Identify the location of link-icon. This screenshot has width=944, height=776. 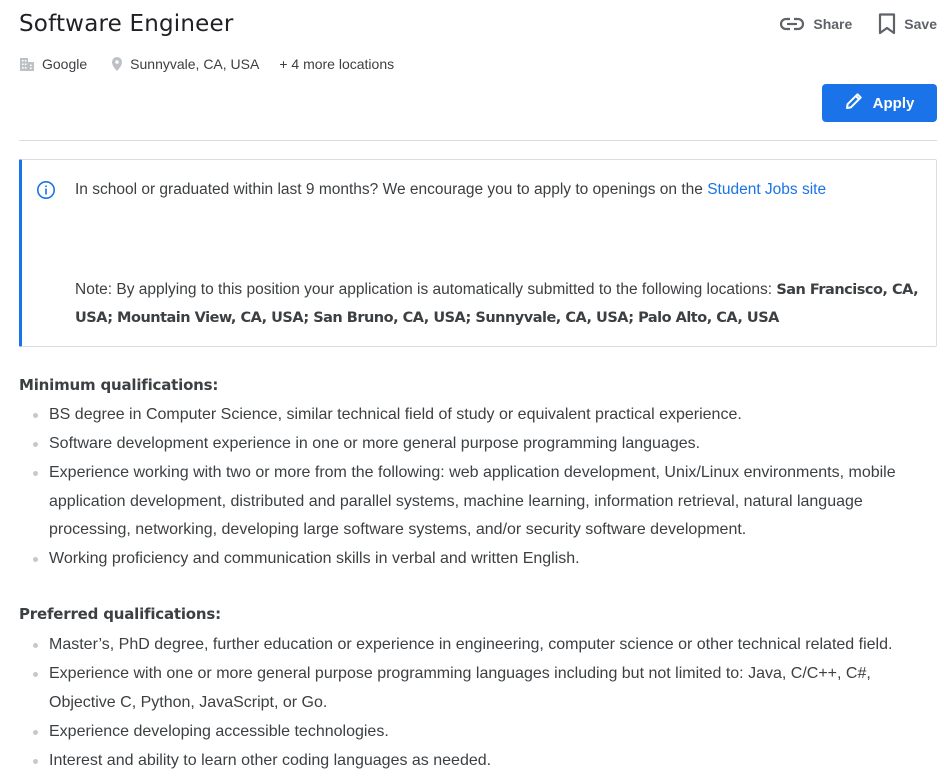
(792, 24).